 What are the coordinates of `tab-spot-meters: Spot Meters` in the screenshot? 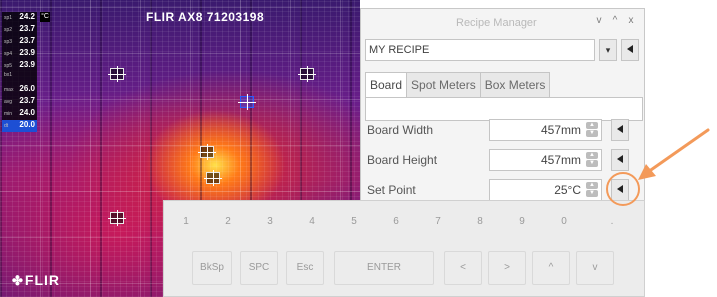 It's located at (443, 85).